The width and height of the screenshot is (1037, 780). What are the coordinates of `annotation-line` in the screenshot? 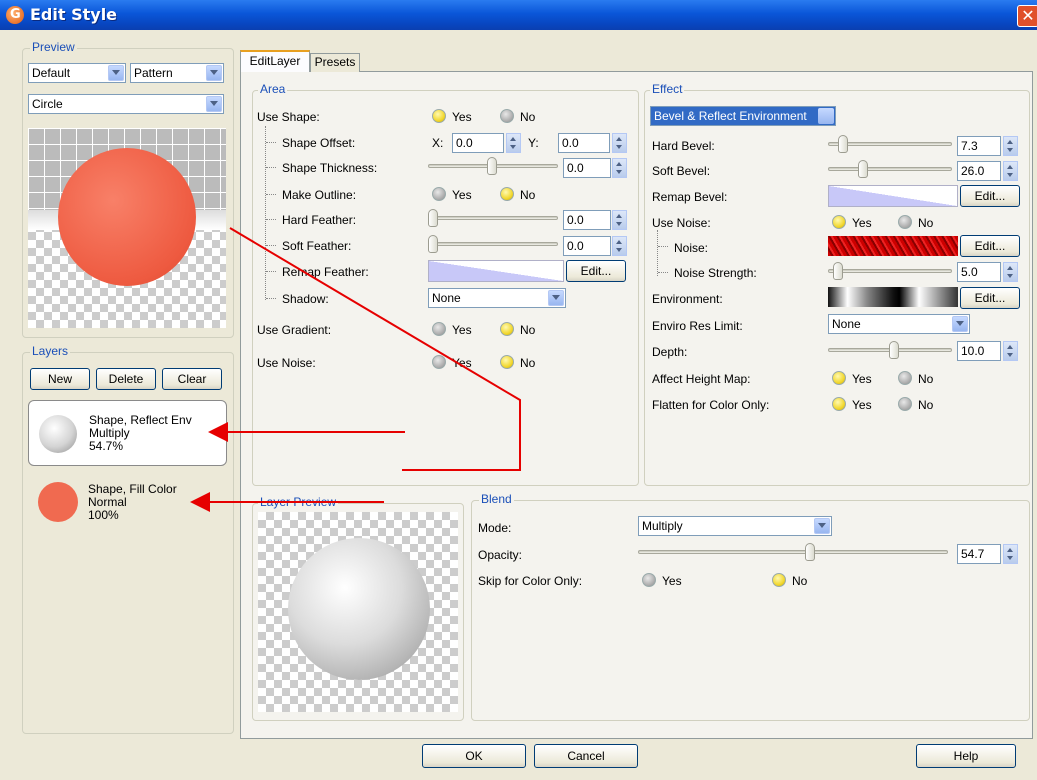 It's located at (375, 349).